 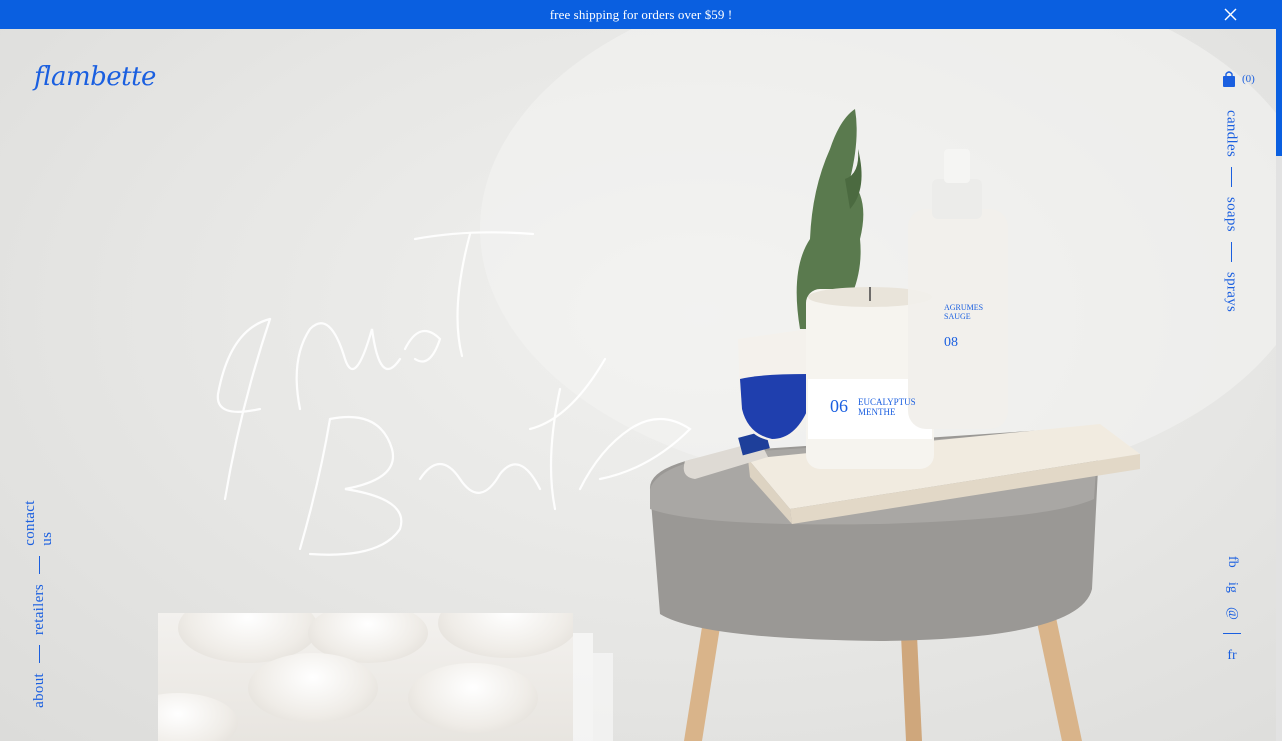 I want to click on announcement-bar: free shipping for orders over $59 !, so click(x=641, y=14).